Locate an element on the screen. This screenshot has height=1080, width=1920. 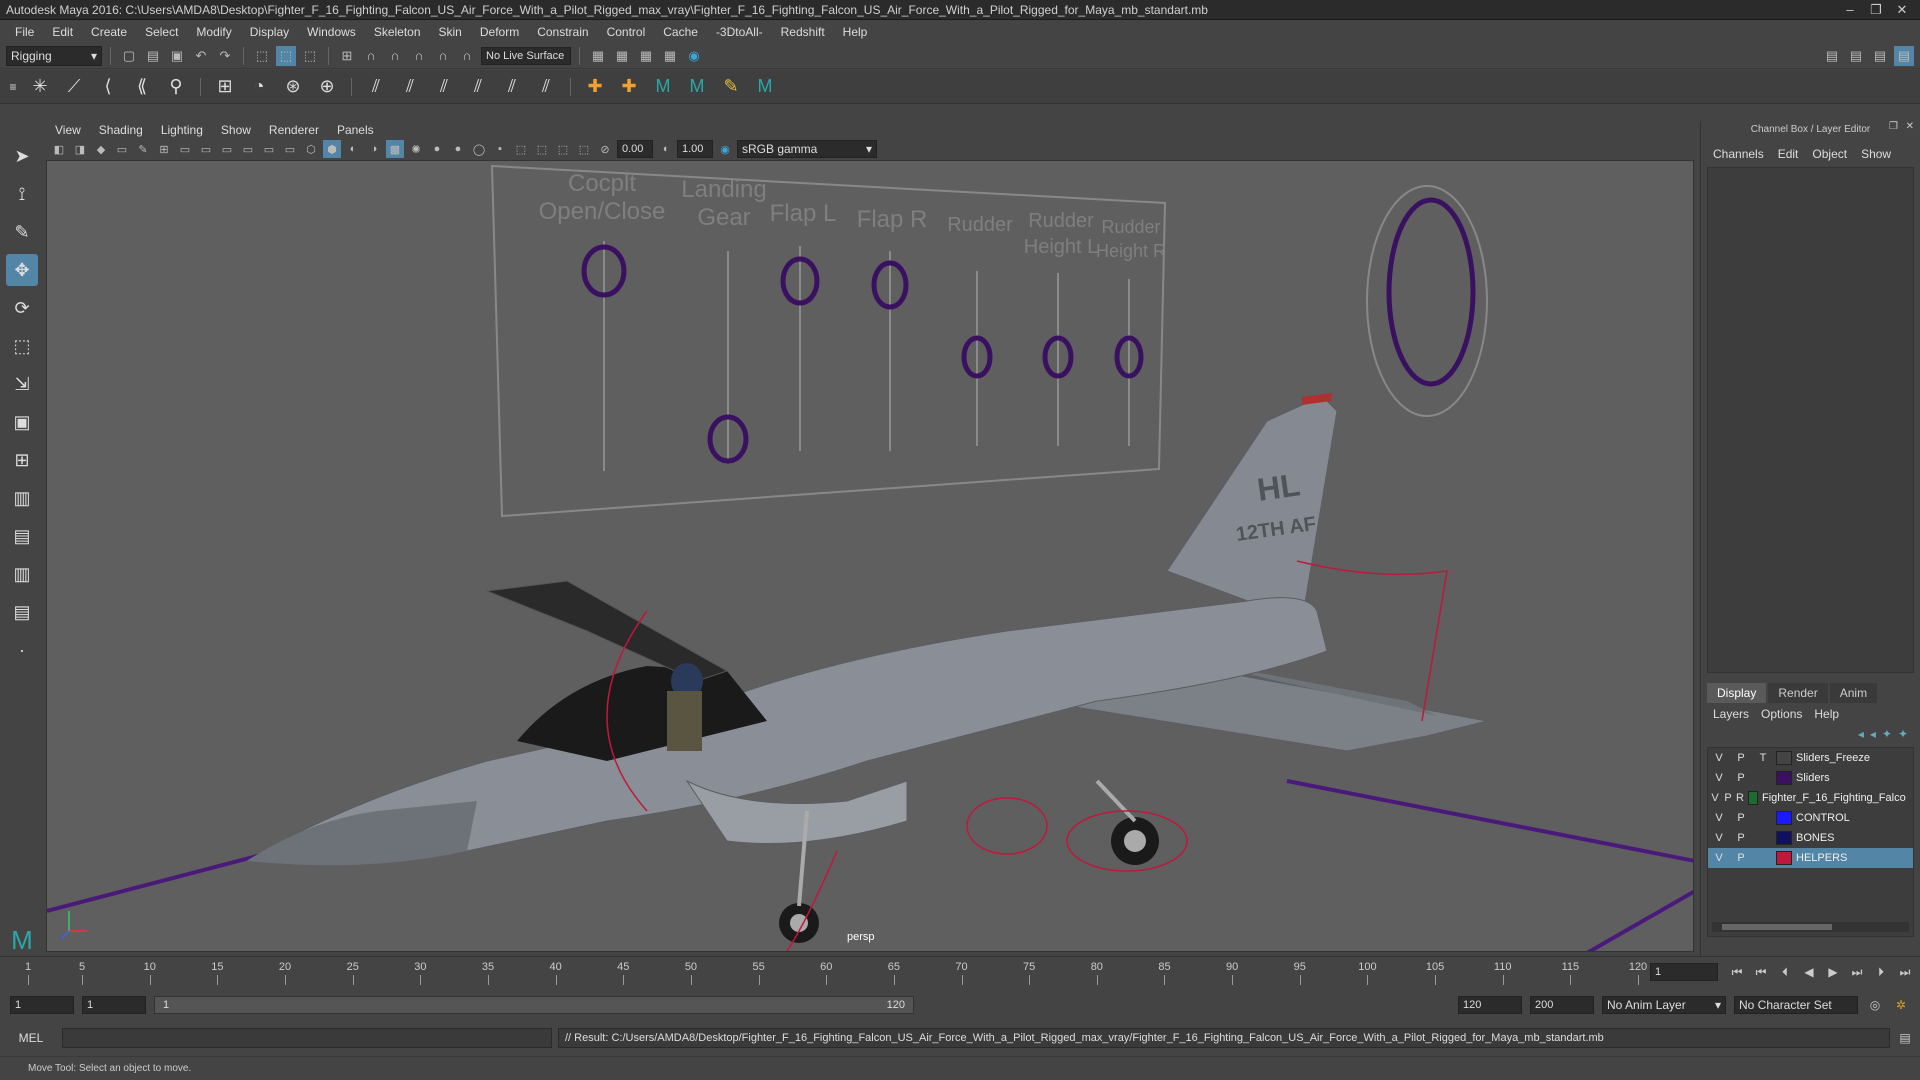
scale-tool-icon: ⬚ is located at coordinates (22, 346).